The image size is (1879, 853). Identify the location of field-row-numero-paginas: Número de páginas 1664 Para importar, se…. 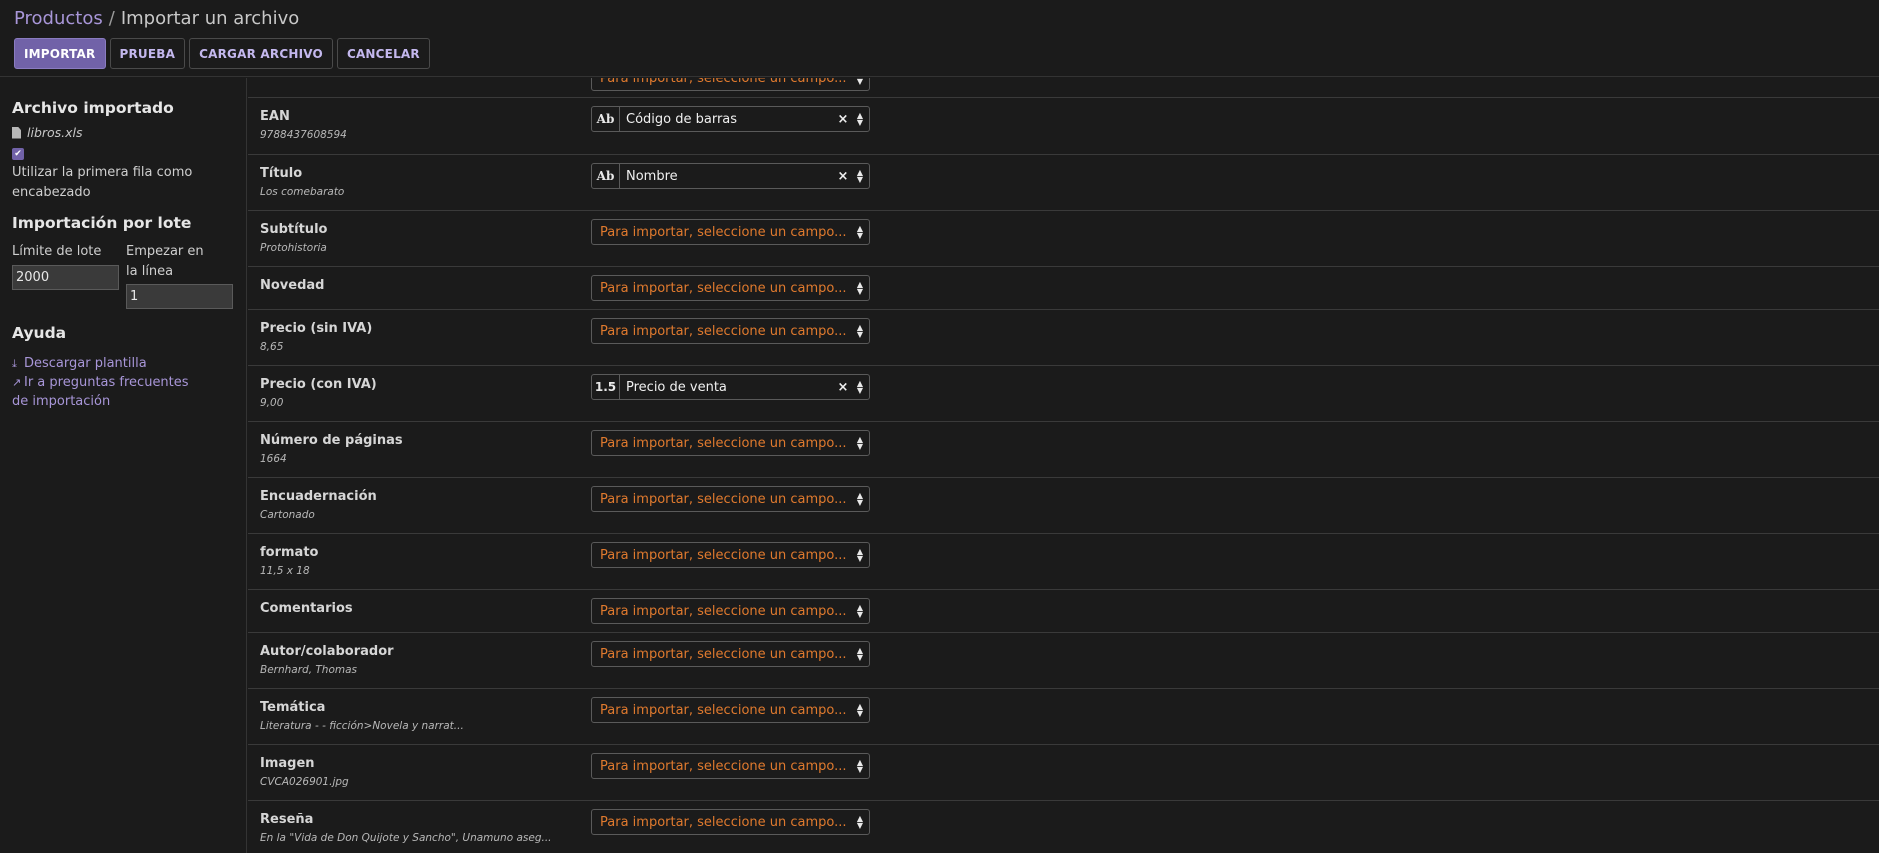
(1063, 450).